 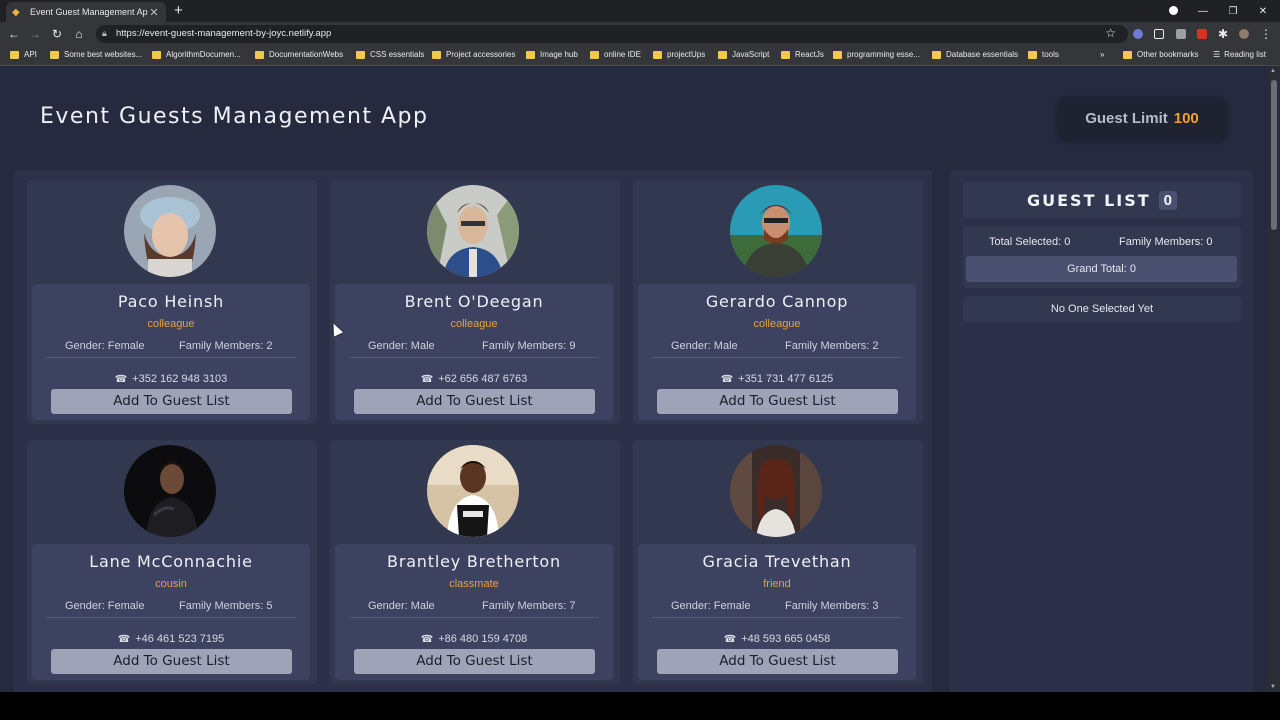 What do you see at coordinates (483, 379) in the screenshot?
I see `guest-phone-number: +62 656 487 6763` at bounding box center [483, 379].